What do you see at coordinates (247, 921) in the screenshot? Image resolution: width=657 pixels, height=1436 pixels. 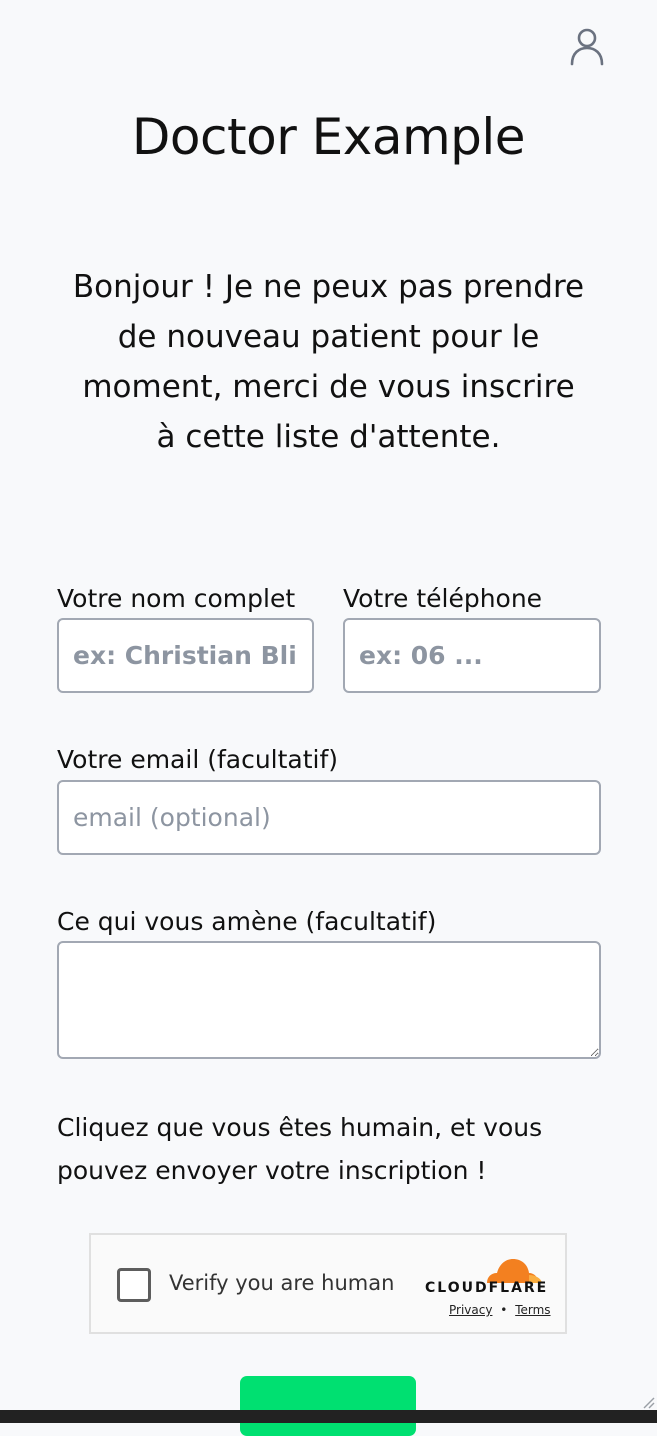 I see `reason-label: Ce qui vous amène (facultatif)` at bounding box center [247, 921].